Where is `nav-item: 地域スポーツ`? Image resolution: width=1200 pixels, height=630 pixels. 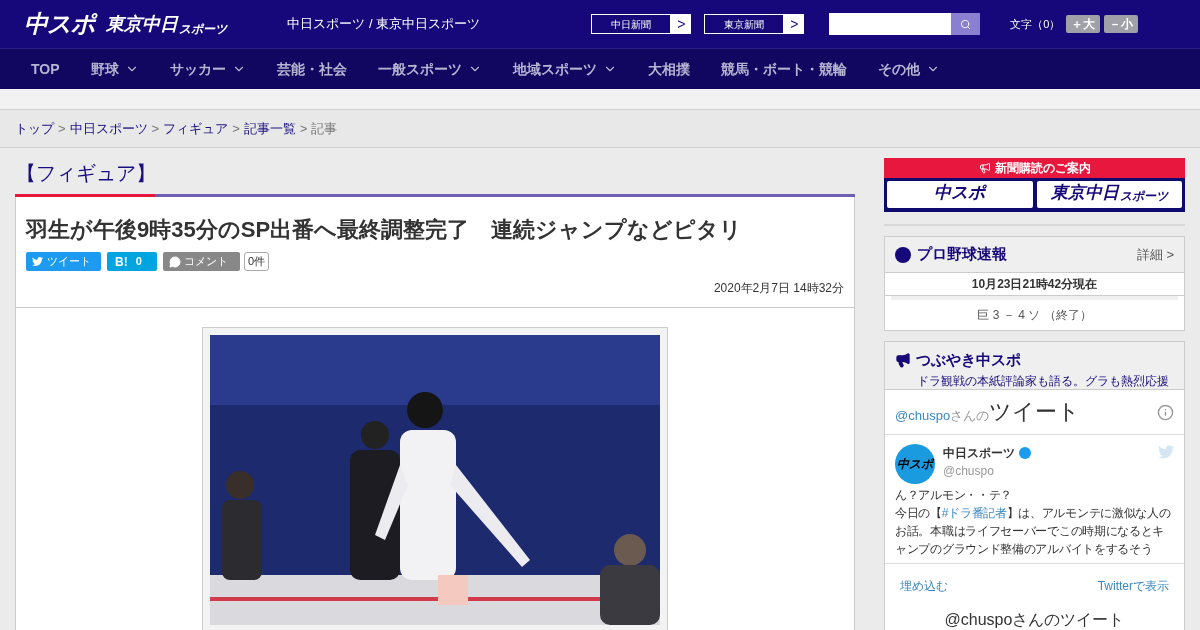 nav-item: 地域スポーツ is located at coordinates (564, 69).